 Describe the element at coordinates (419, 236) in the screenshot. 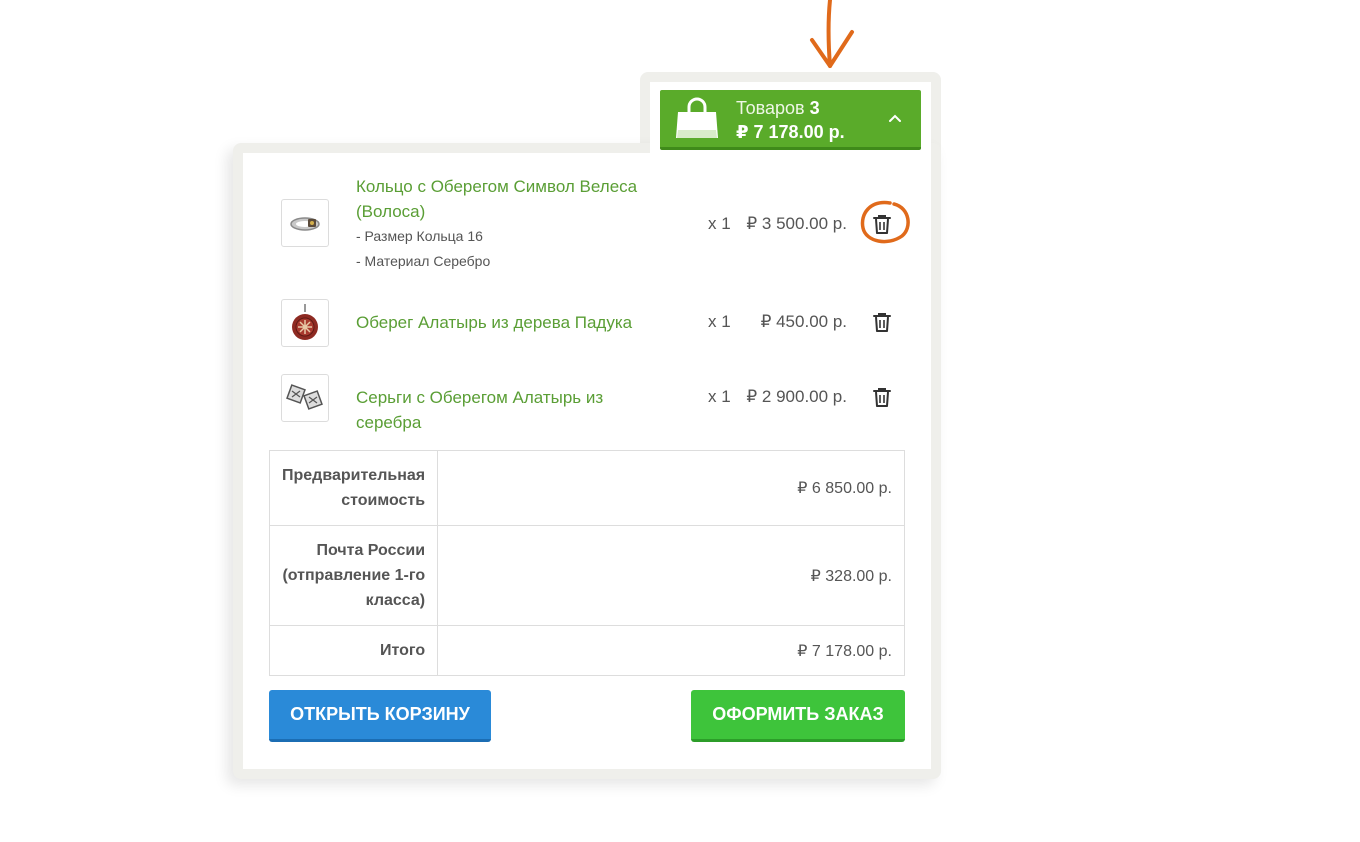

I see `product-option-size: - Размер Кольца 16` at that location.